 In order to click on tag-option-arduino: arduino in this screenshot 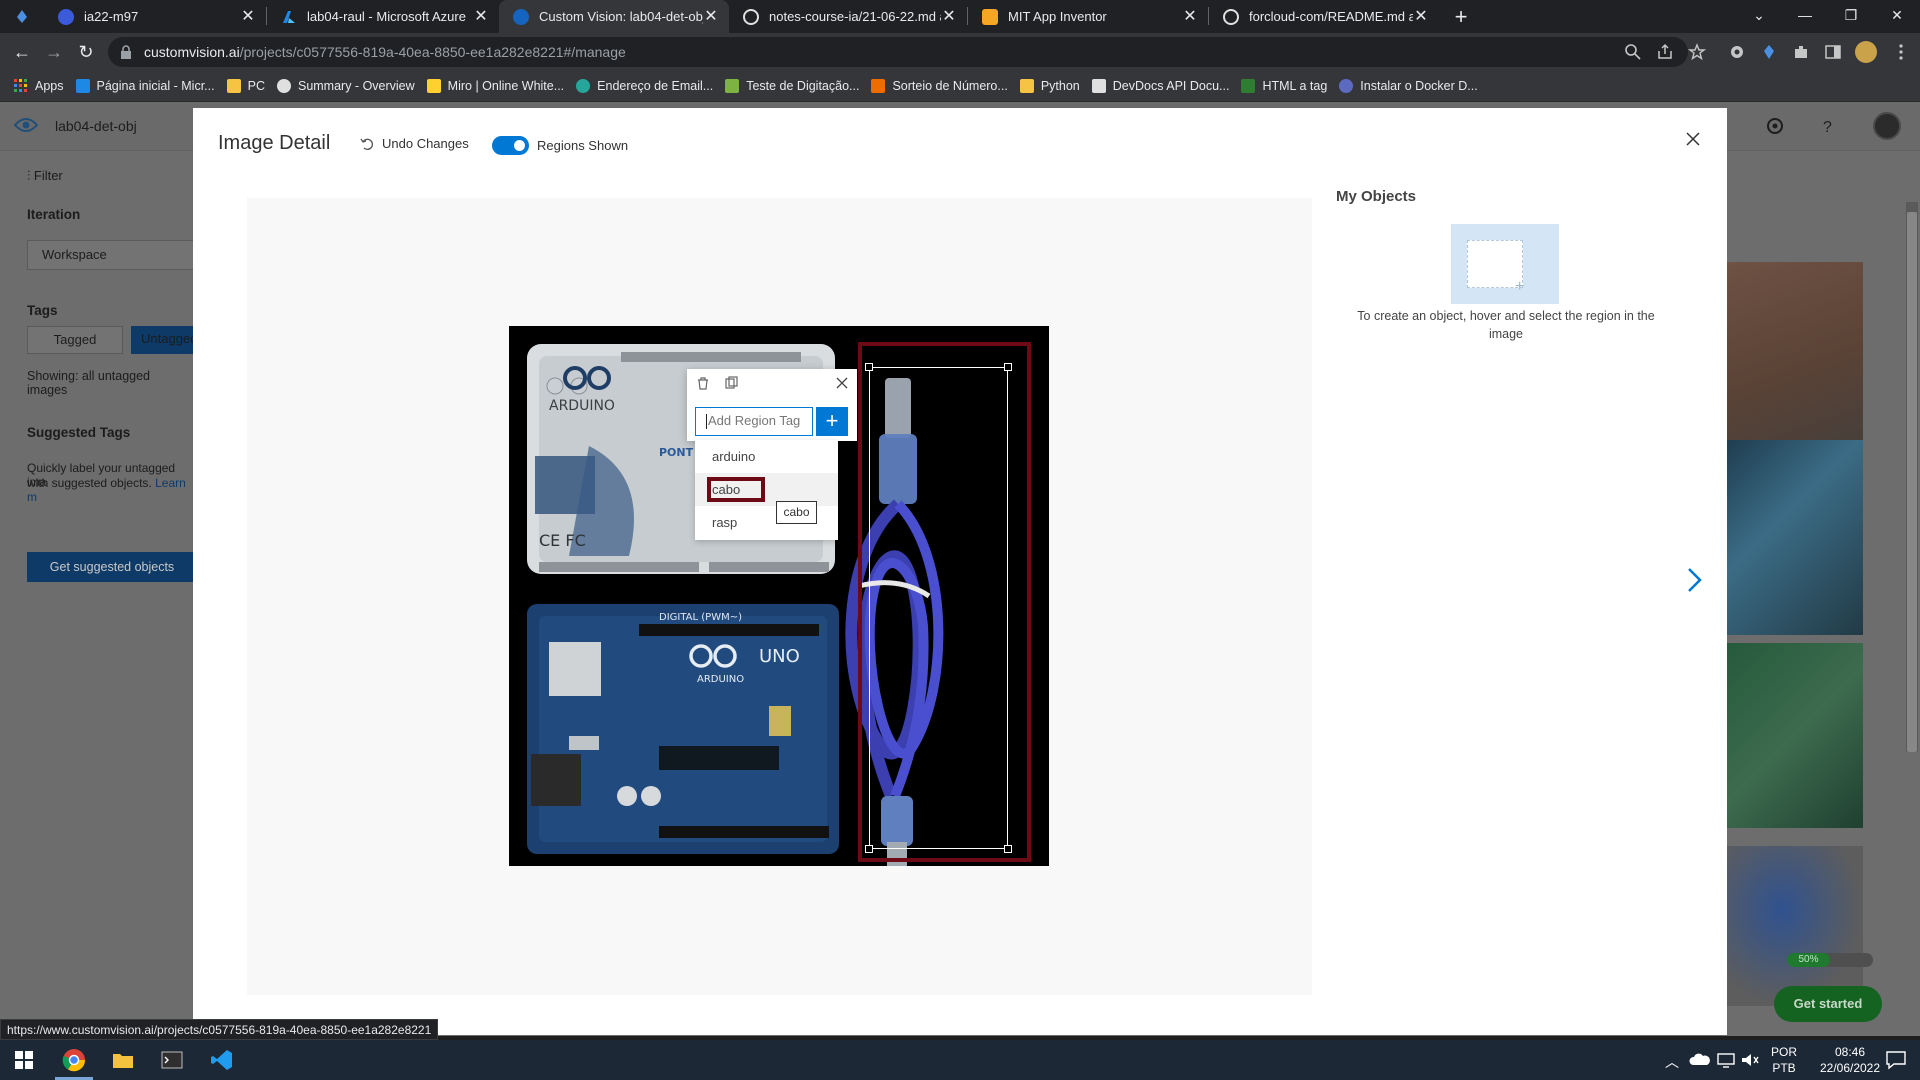, I will do `click(766, 456)`.